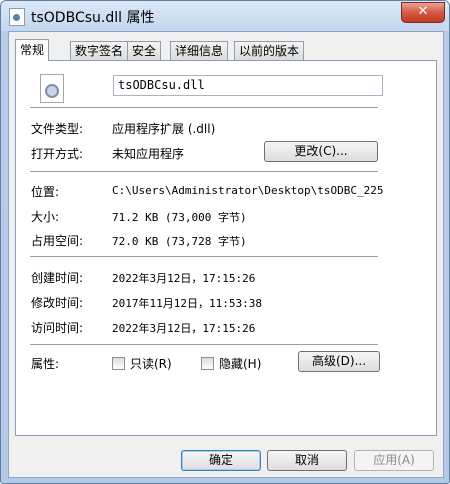 The image size is (450, 484). I want to click on modified-label: 修改时间:, so click(57, 303).